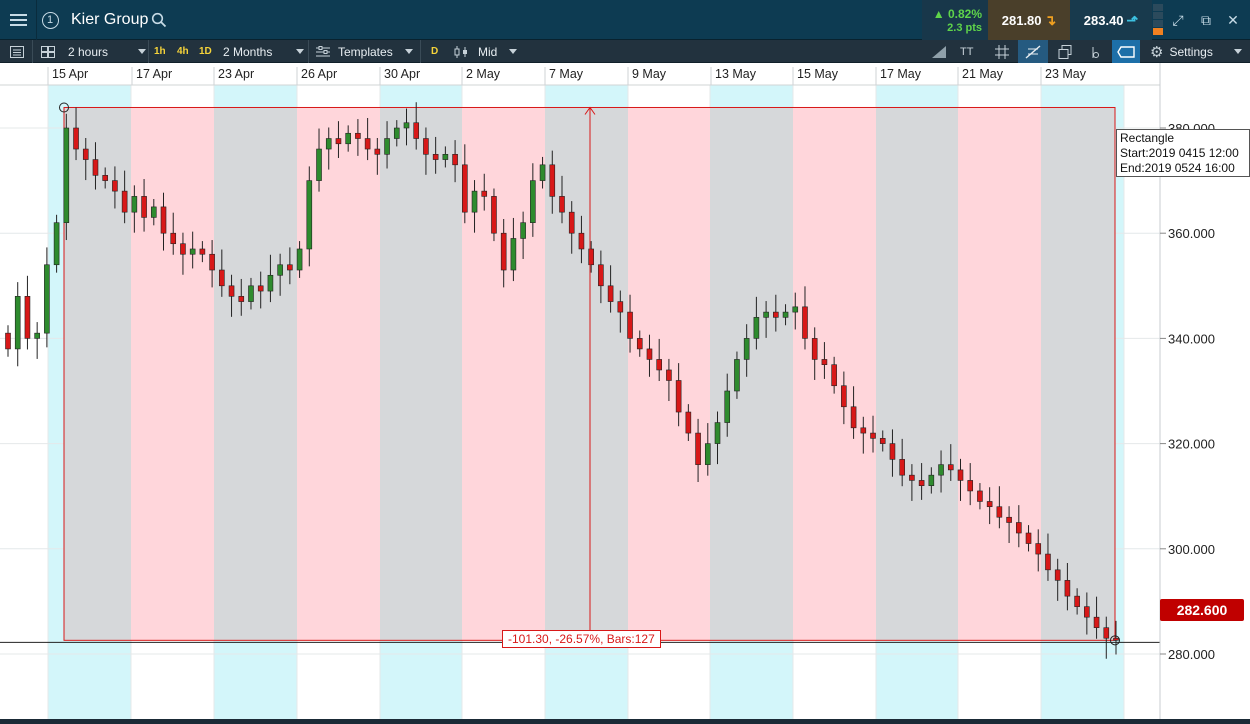 This screenshot has height=724, width=1250. What do you see at coordinates (107, 51) in the screenshot?
I see `interval-select: 2 hours` at bounding box center [107, 51].